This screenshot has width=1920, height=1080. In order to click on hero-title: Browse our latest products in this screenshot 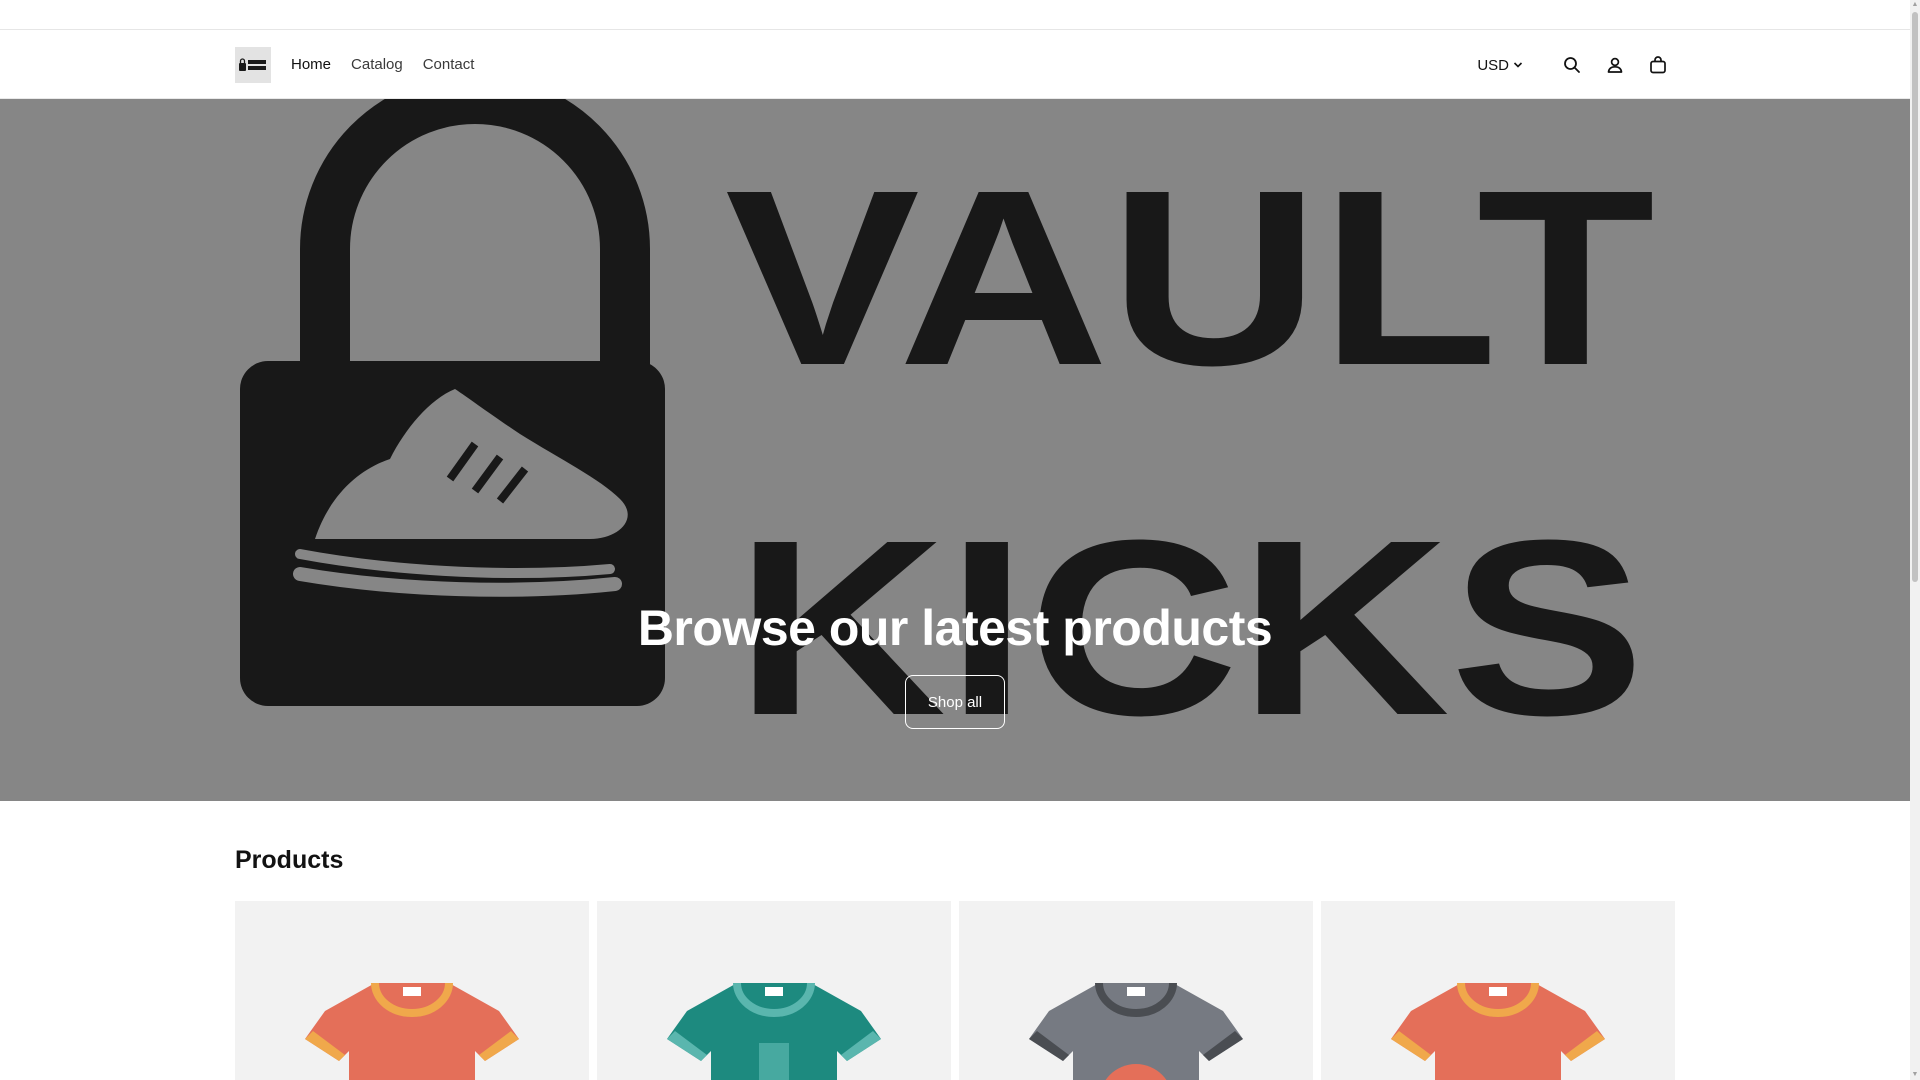, I will do `click(955, 628)`.